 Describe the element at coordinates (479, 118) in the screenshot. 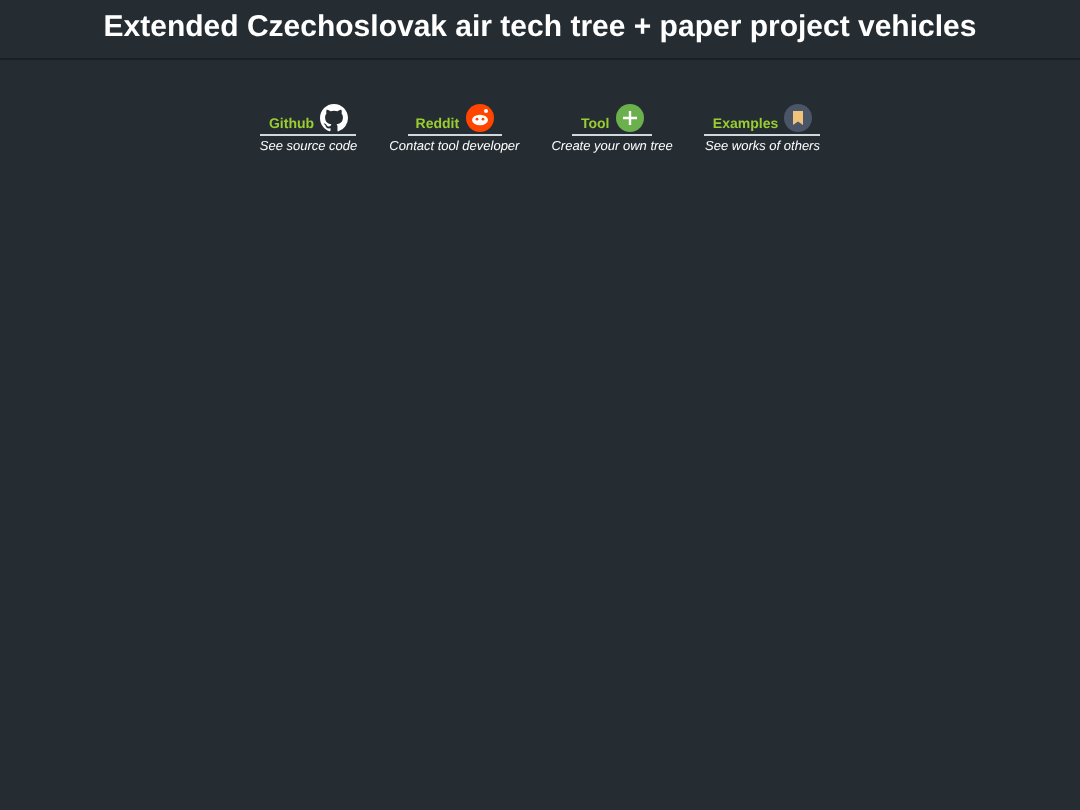

I see `alien-face-icon` at that location.